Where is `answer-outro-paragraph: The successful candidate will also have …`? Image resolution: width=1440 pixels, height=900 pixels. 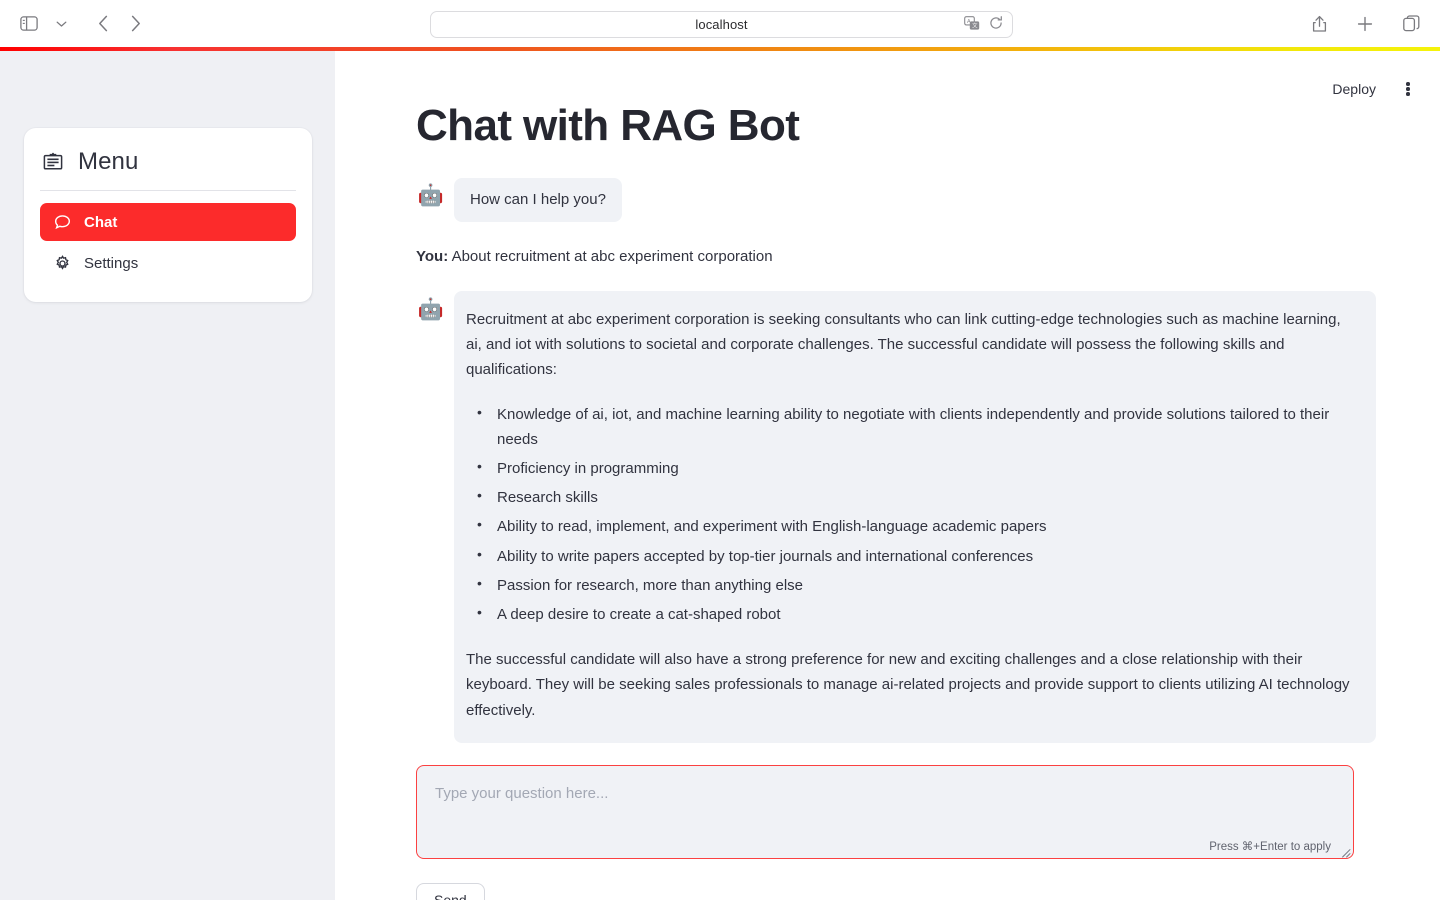
answer-outro-paragraph: The successful candidate will also have … is located at coordinates (908, 685).